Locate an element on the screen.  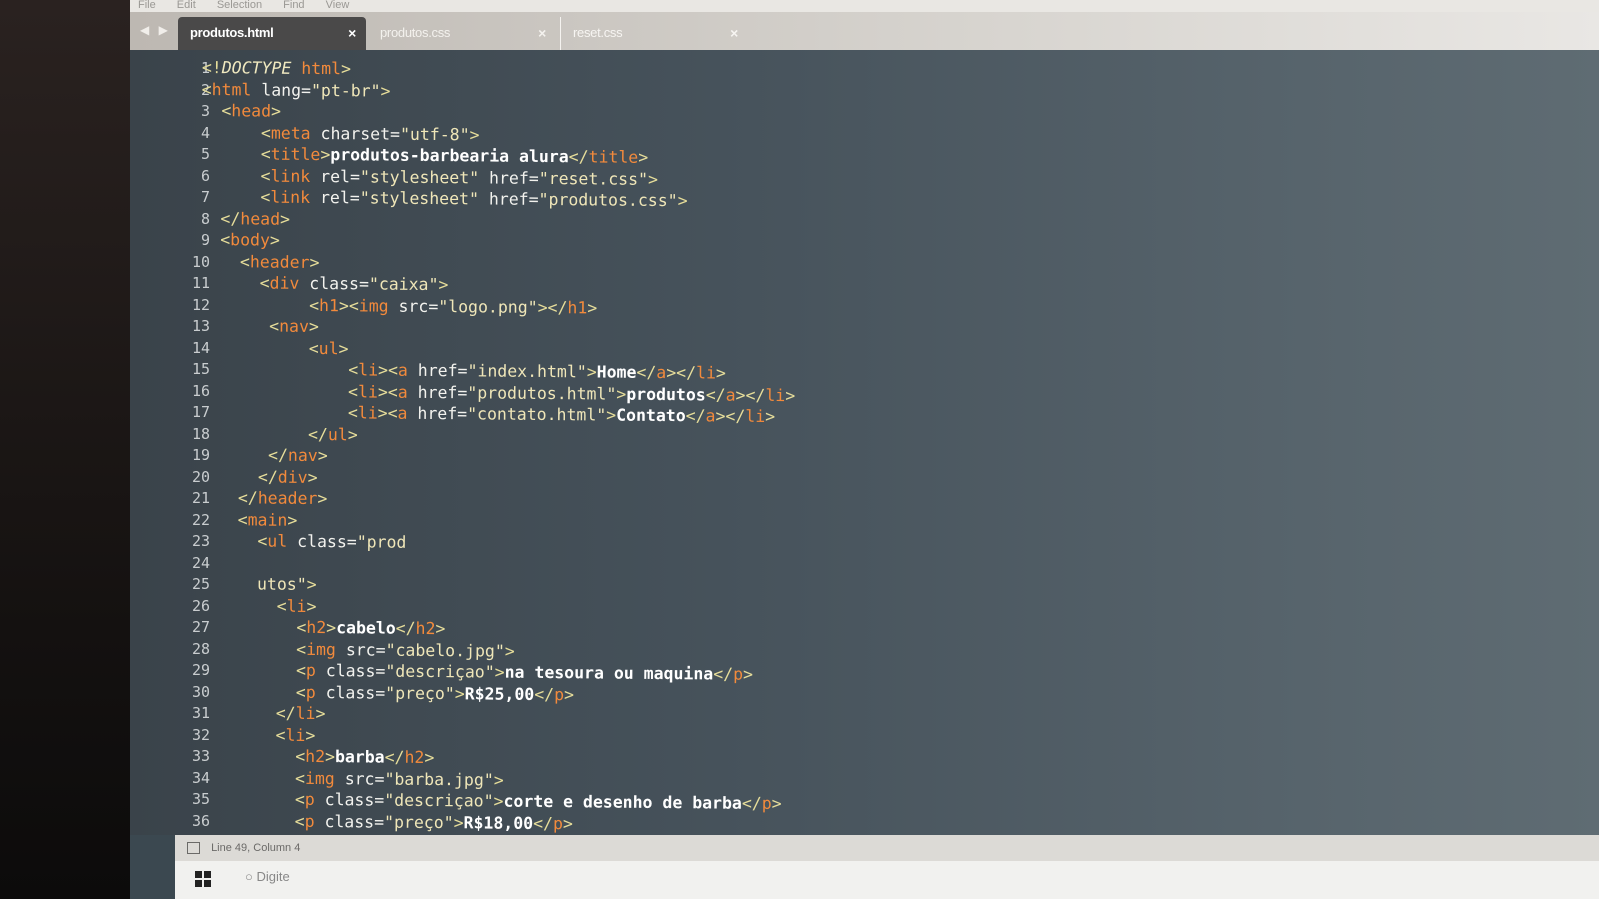
tab-label: produtos.css is located at coordinates (415, 32).